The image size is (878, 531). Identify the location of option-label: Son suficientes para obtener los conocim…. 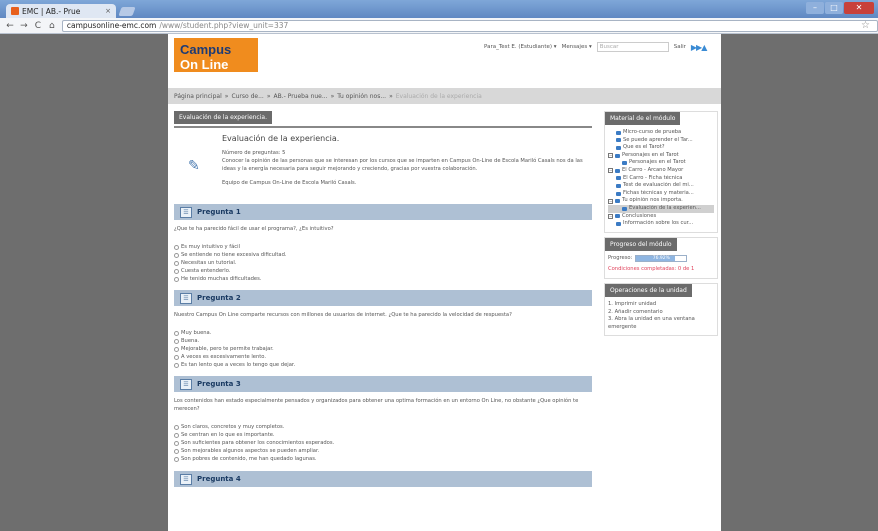
(258, 443).